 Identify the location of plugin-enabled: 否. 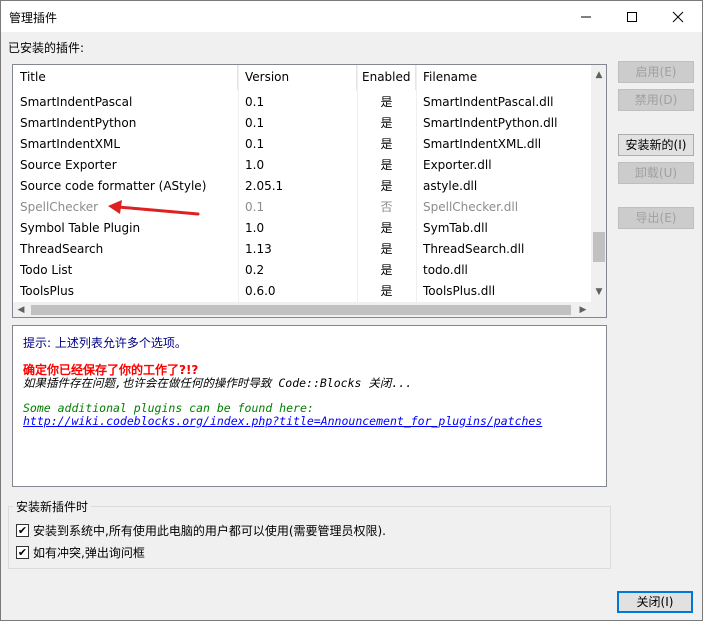
(386, 207).